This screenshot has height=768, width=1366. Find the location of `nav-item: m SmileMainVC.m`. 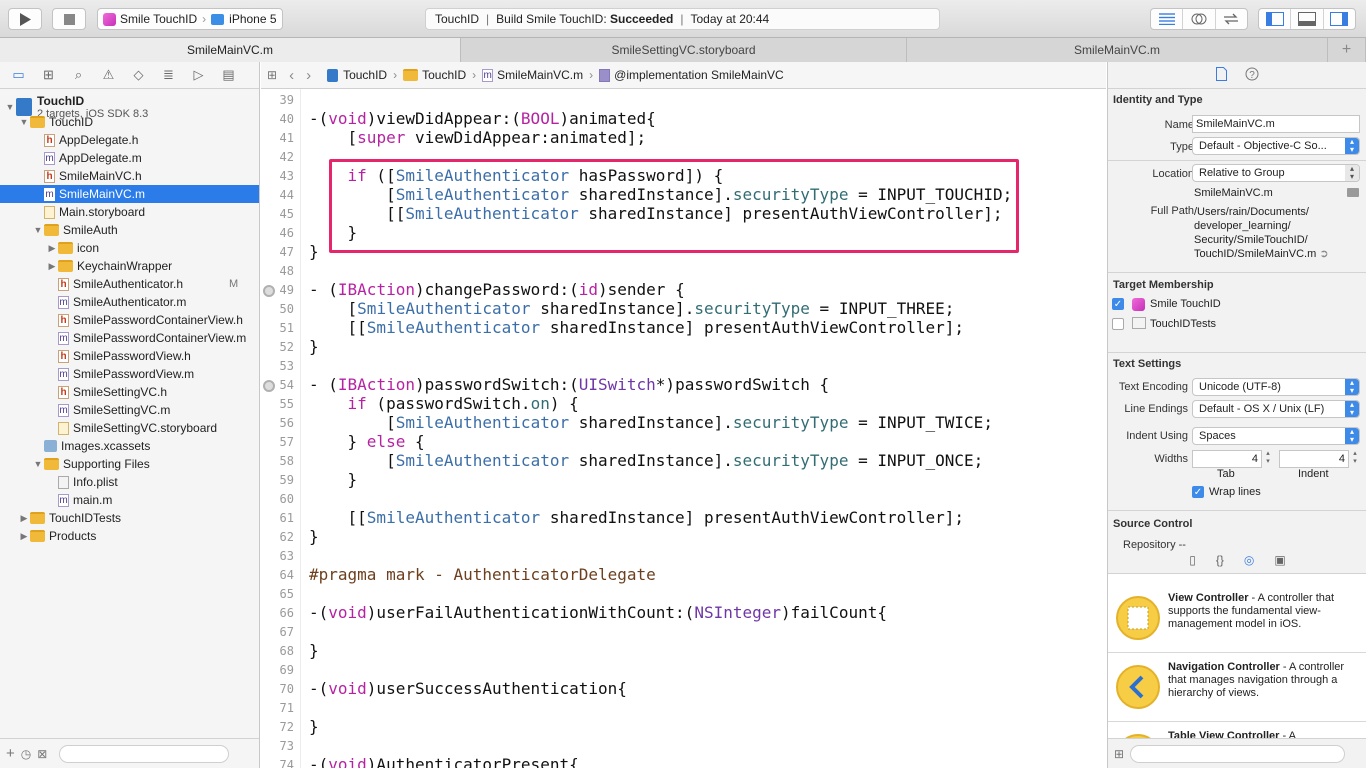

nav-item: m SmileMainVC.m is located at coordinates (129, 194).